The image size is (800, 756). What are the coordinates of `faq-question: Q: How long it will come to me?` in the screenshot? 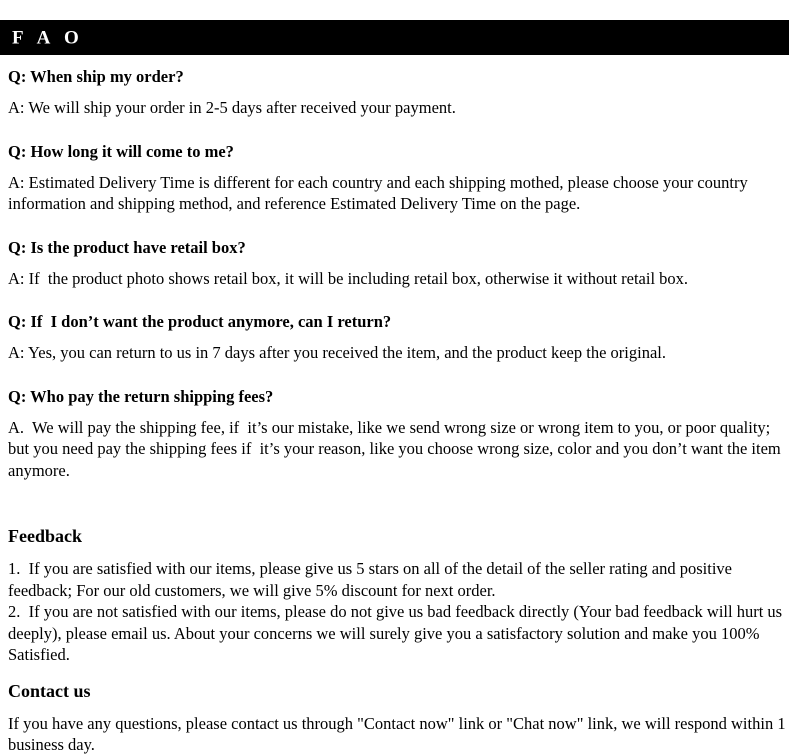 It's located at (121, 151).